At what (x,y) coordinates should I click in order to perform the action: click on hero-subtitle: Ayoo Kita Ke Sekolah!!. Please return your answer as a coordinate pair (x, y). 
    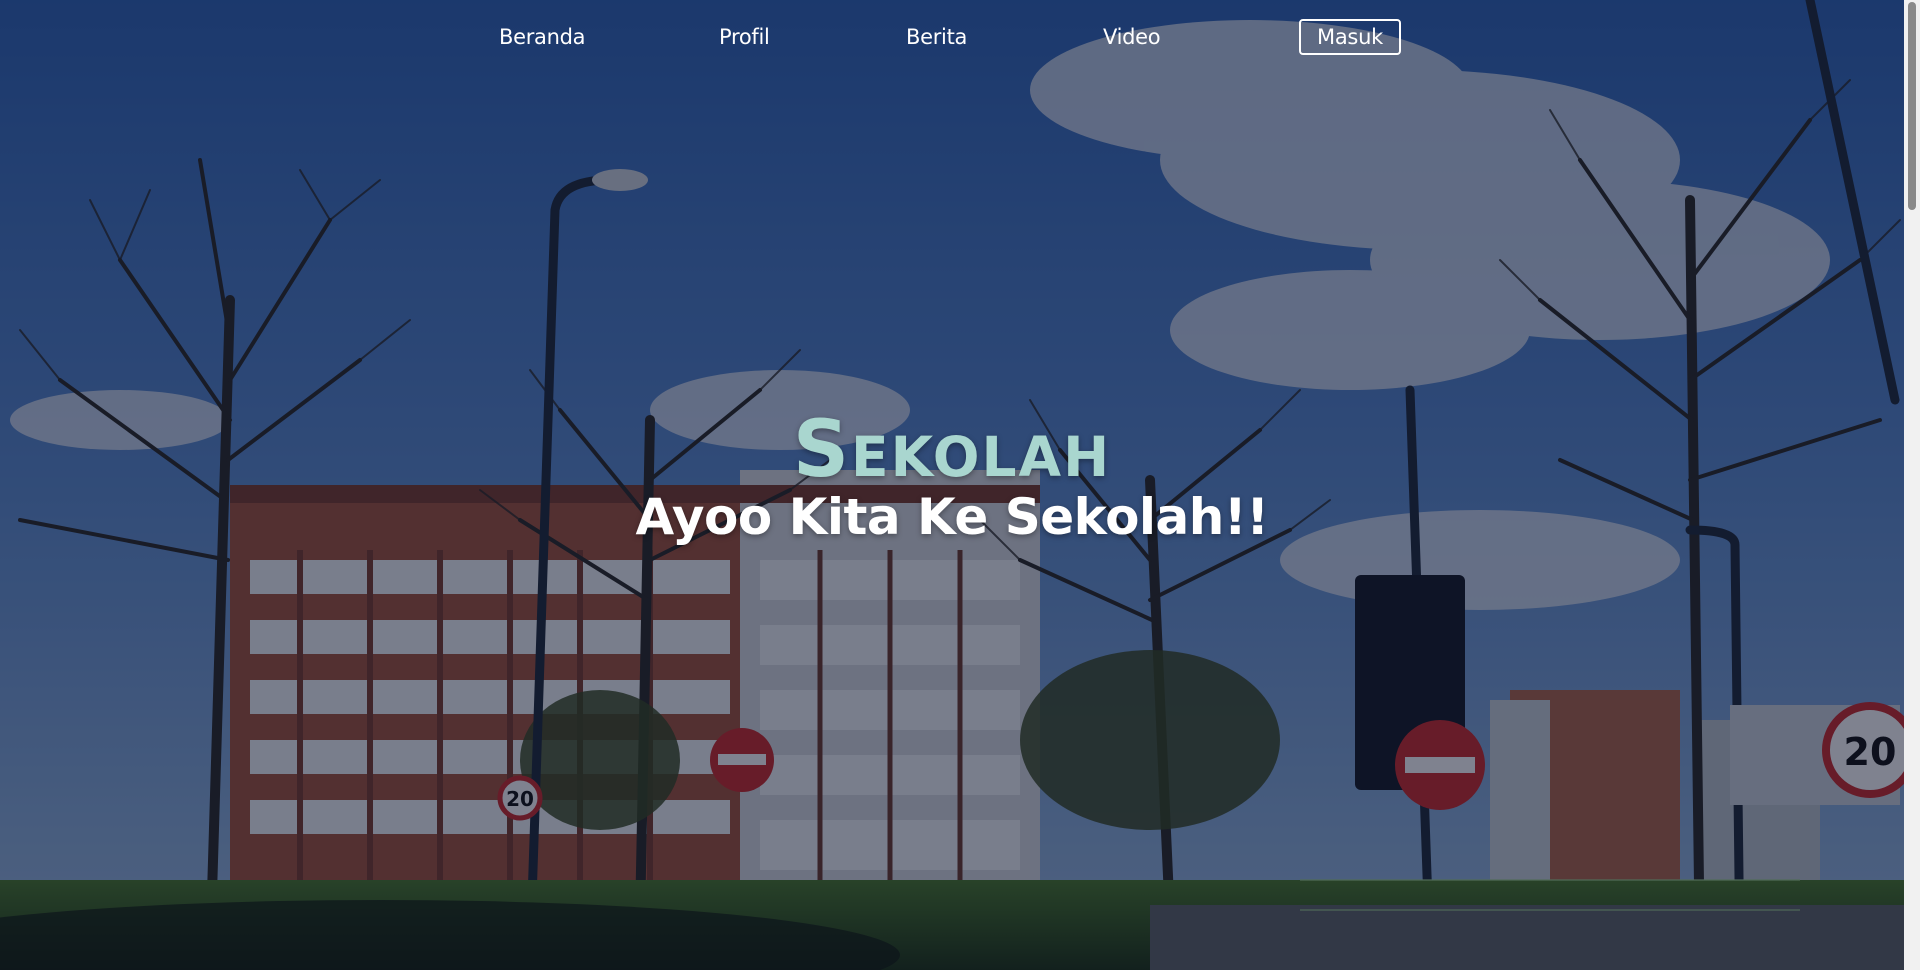
    Looking at the image, I should click on (952, 517).